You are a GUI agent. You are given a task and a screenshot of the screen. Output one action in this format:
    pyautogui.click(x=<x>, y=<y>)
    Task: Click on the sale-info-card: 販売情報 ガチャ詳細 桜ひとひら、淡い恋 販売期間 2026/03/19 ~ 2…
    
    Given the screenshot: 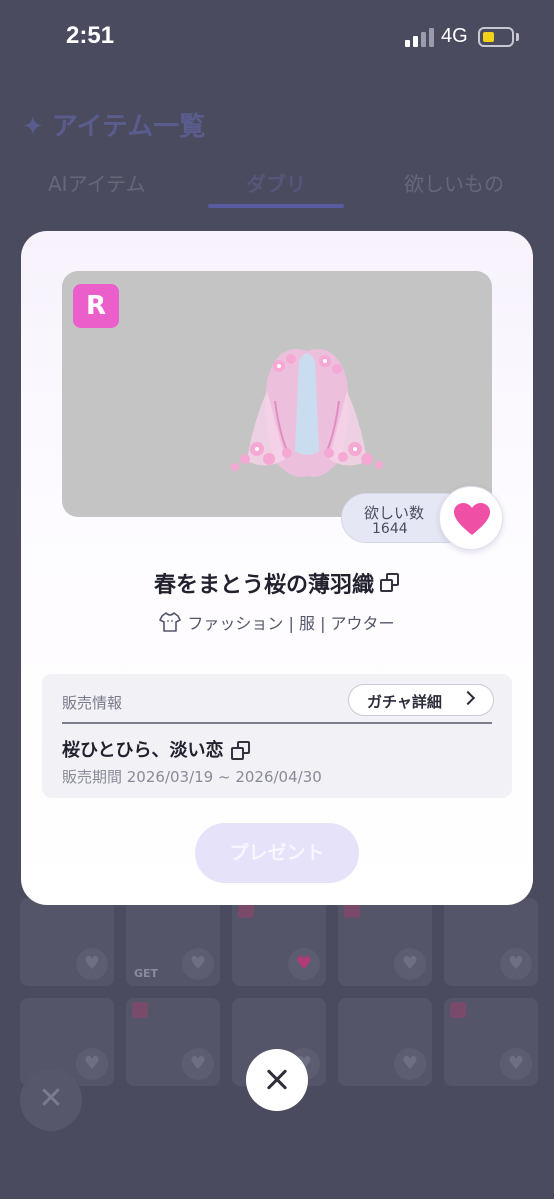 What is the action you would take?
    pyautogui.click(x=277, y=736)
    